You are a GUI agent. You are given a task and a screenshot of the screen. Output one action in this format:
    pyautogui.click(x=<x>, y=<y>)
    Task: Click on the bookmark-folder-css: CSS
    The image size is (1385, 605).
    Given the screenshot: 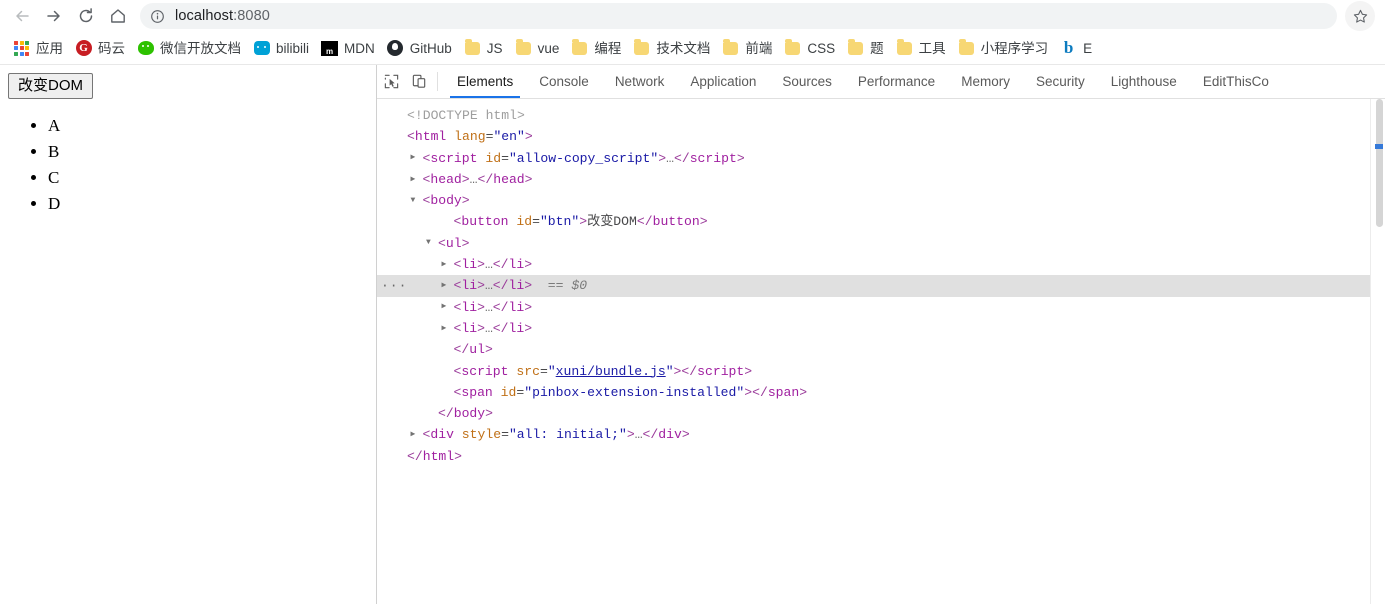 What is the action you would take?
    pyautogui.click(x=809, y=48)
    